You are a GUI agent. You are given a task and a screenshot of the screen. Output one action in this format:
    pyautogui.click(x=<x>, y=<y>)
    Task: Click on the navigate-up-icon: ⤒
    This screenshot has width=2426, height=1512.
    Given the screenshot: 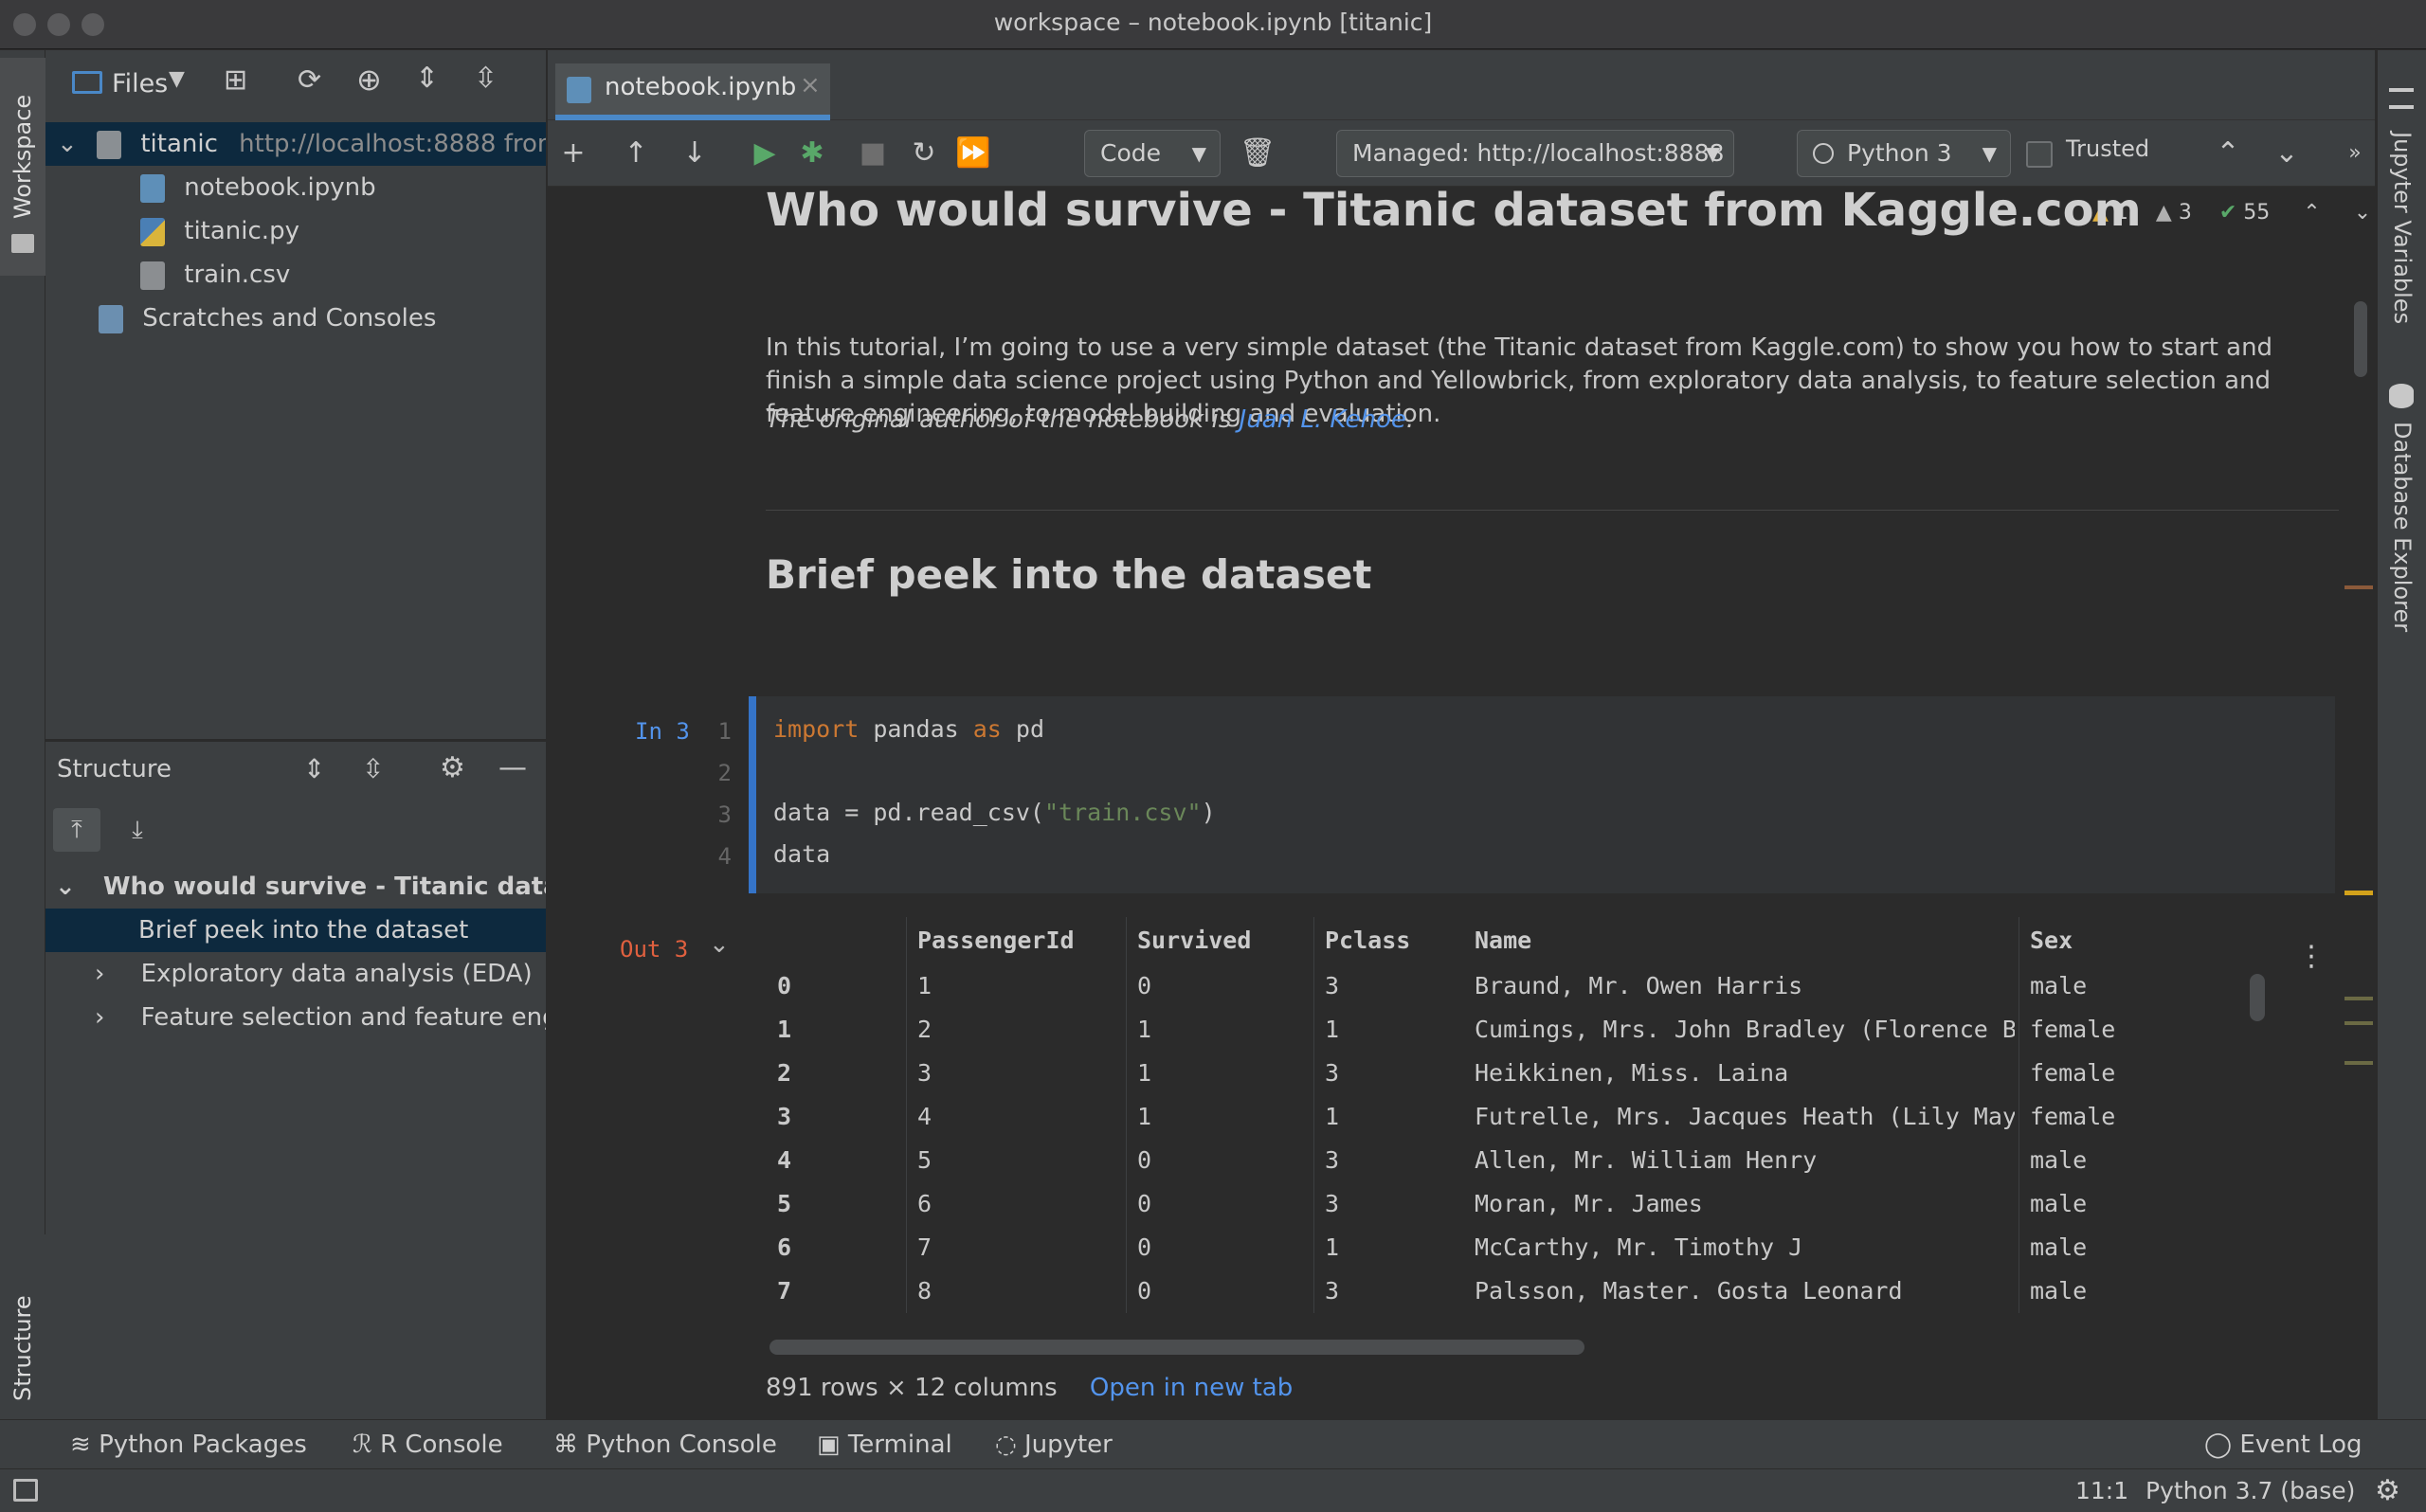 What is the action you would take?
    pyautogui.click(x=76, y=830)
    